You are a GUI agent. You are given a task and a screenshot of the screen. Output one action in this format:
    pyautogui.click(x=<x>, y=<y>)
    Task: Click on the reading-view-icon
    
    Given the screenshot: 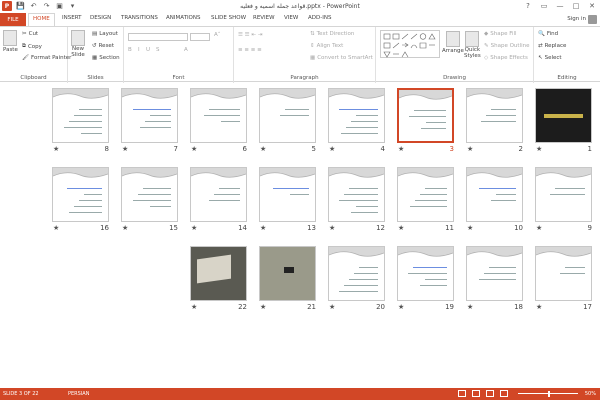 What is the action you would take?
    pyautogui.click(x=490, y=393)
    